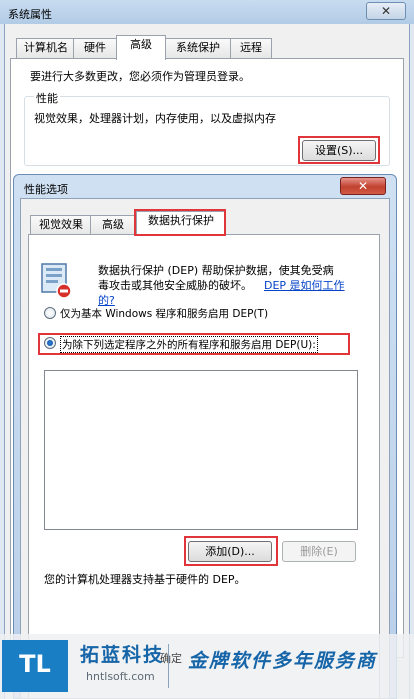 The width and height of the screenshot is (414, 699). I want to click on watermark-slogan: 金牌软件多年服务商, so click(283, 661).